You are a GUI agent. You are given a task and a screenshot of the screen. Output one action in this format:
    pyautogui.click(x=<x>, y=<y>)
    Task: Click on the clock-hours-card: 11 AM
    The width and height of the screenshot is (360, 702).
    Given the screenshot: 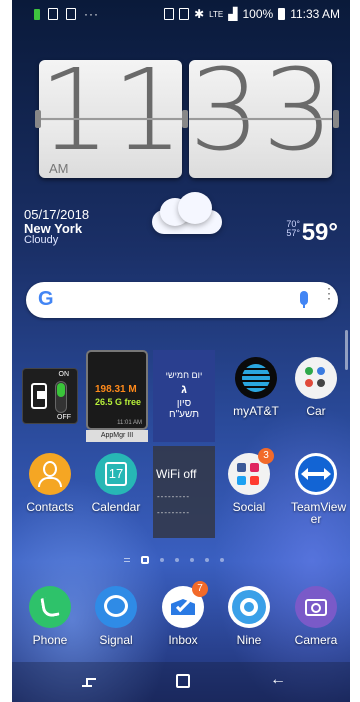 What is the action you would take?
    pyautogui.click(x=110, y=119)
    